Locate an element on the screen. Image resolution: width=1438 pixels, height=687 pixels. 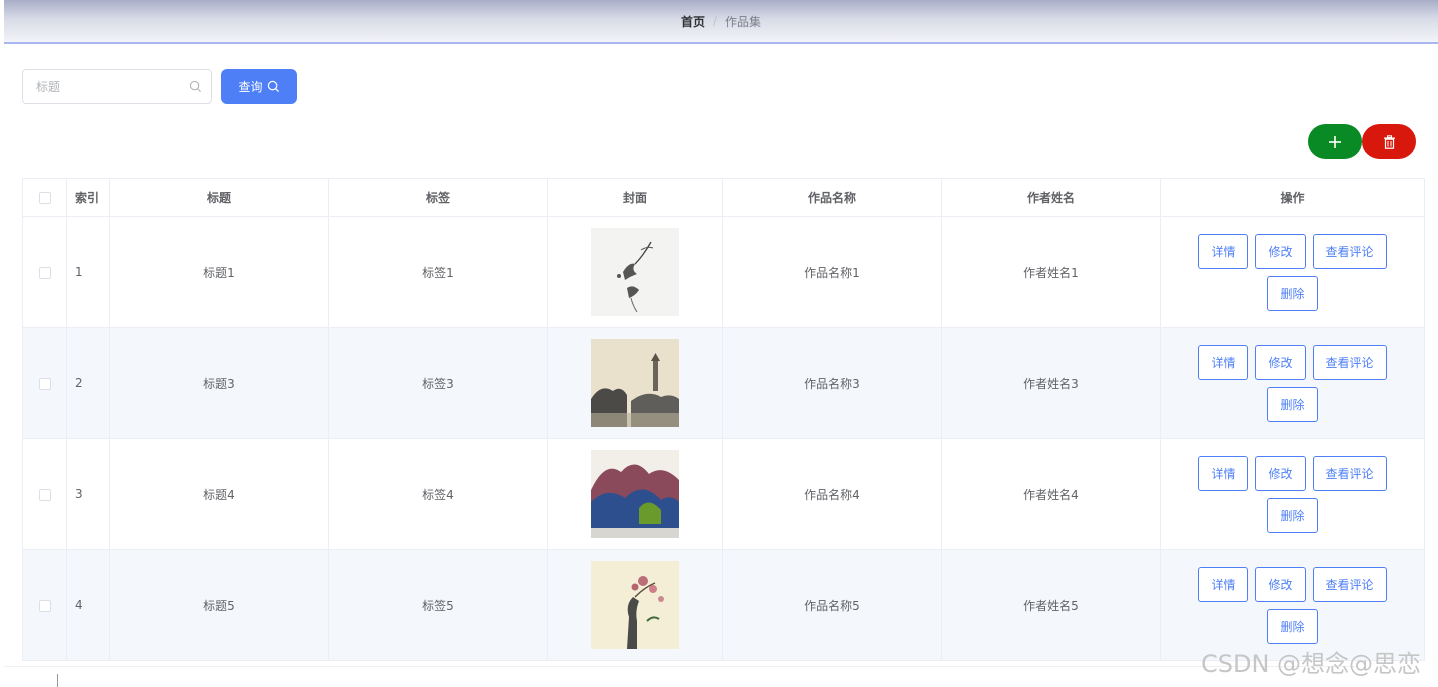
row-title: 标题5 is located at coordinates (219, 605).